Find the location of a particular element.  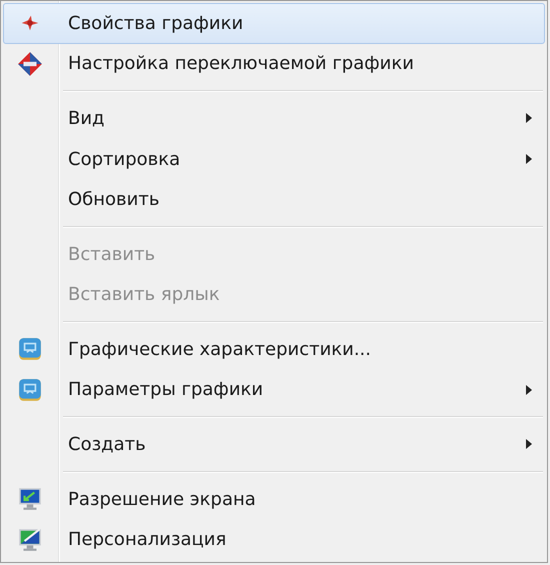

monitor-pen-icon is located at coordinates (30, 539).